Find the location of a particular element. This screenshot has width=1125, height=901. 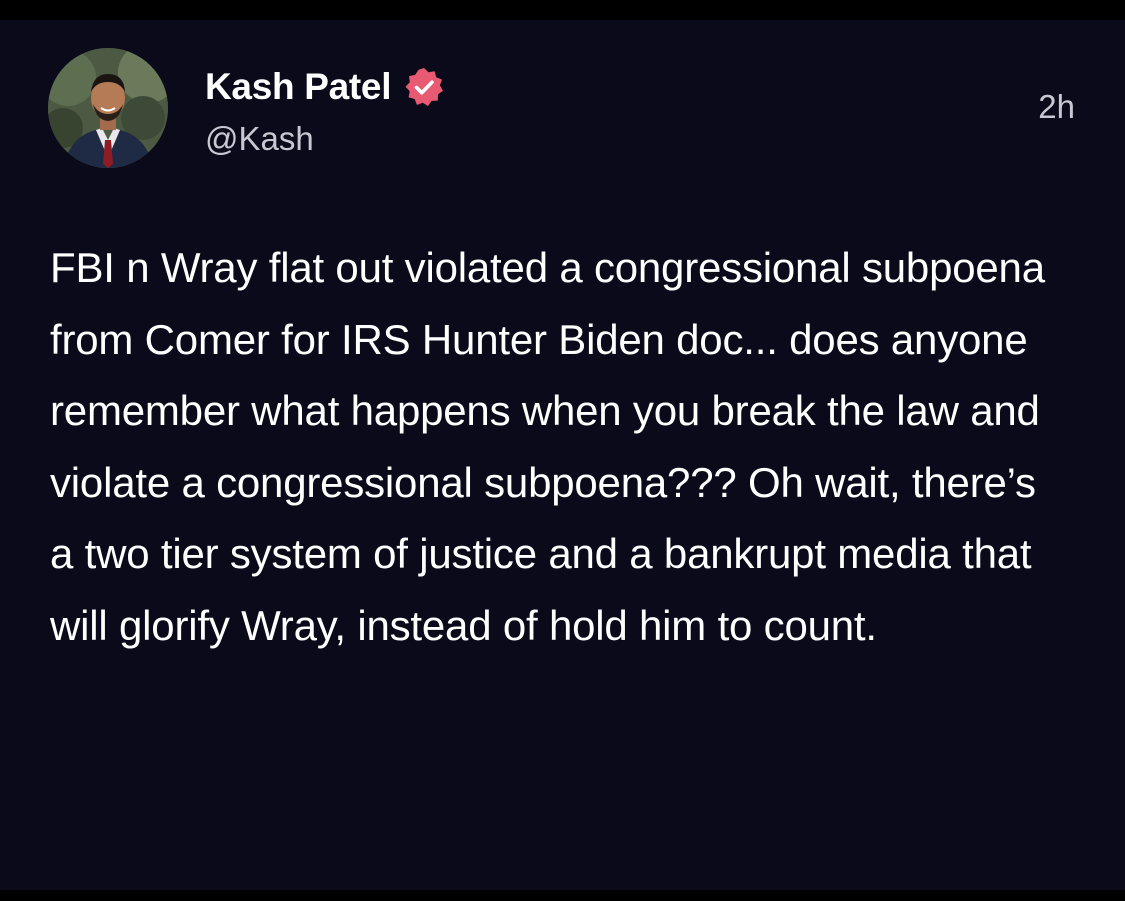

profile-photo is located at coordinates (108, 108).